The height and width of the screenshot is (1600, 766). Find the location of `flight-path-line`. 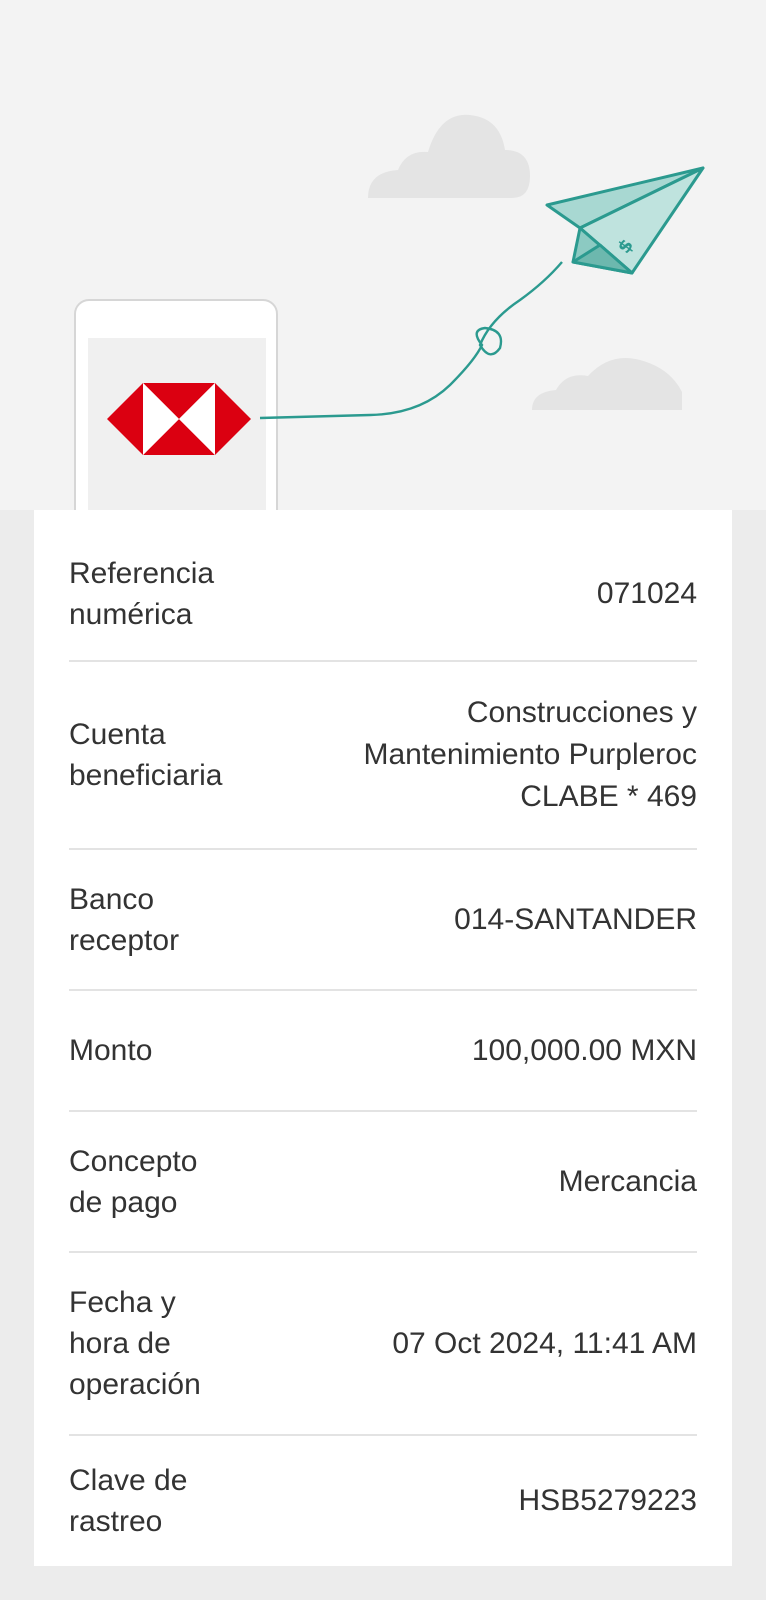

flight-path-line is located at coordinates (411, 340).